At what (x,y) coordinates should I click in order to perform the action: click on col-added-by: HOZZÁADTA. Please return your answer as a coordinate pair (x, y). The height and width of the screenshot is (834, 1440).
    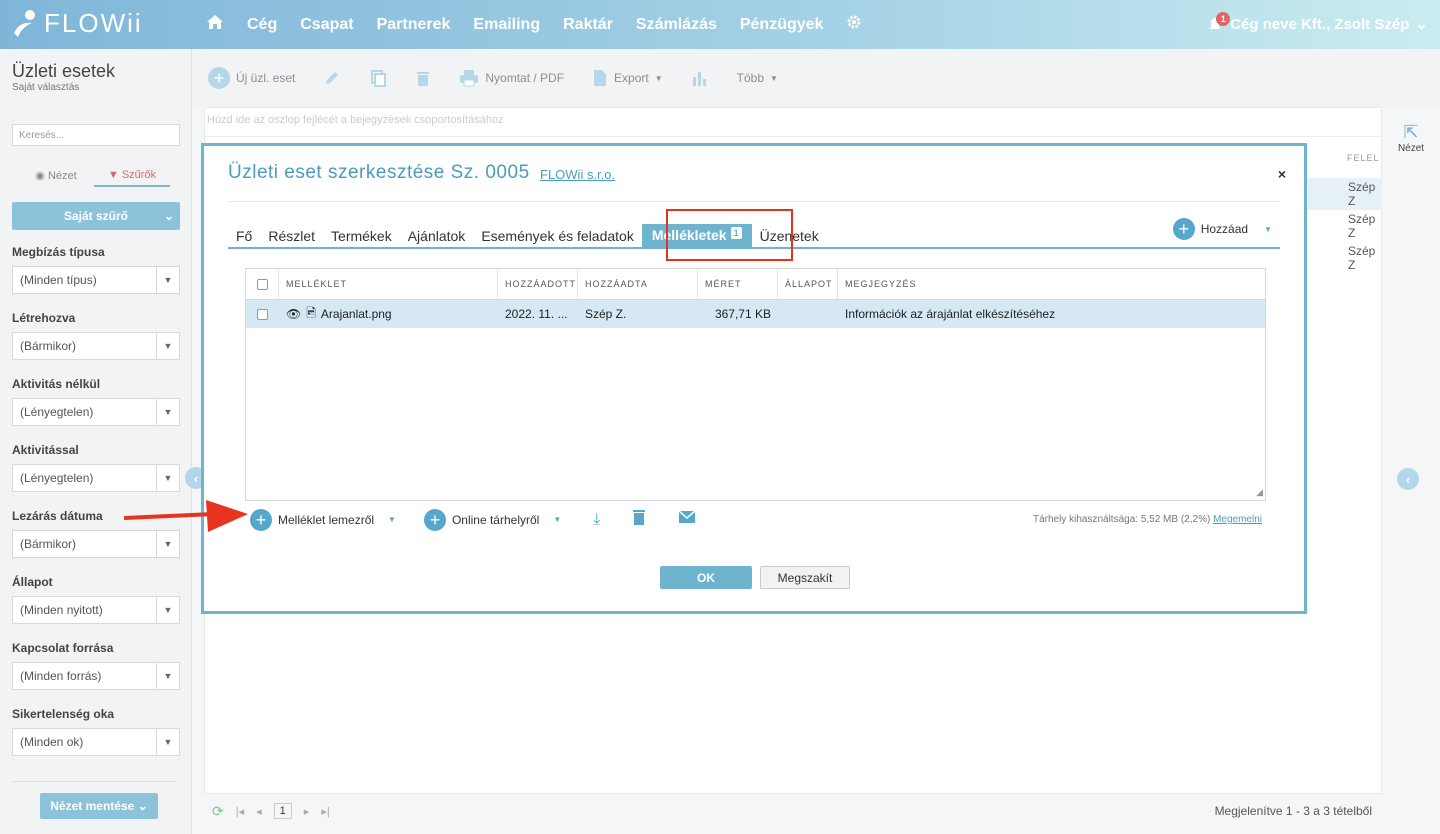
    Looking at the image, I should click on (638, 284).